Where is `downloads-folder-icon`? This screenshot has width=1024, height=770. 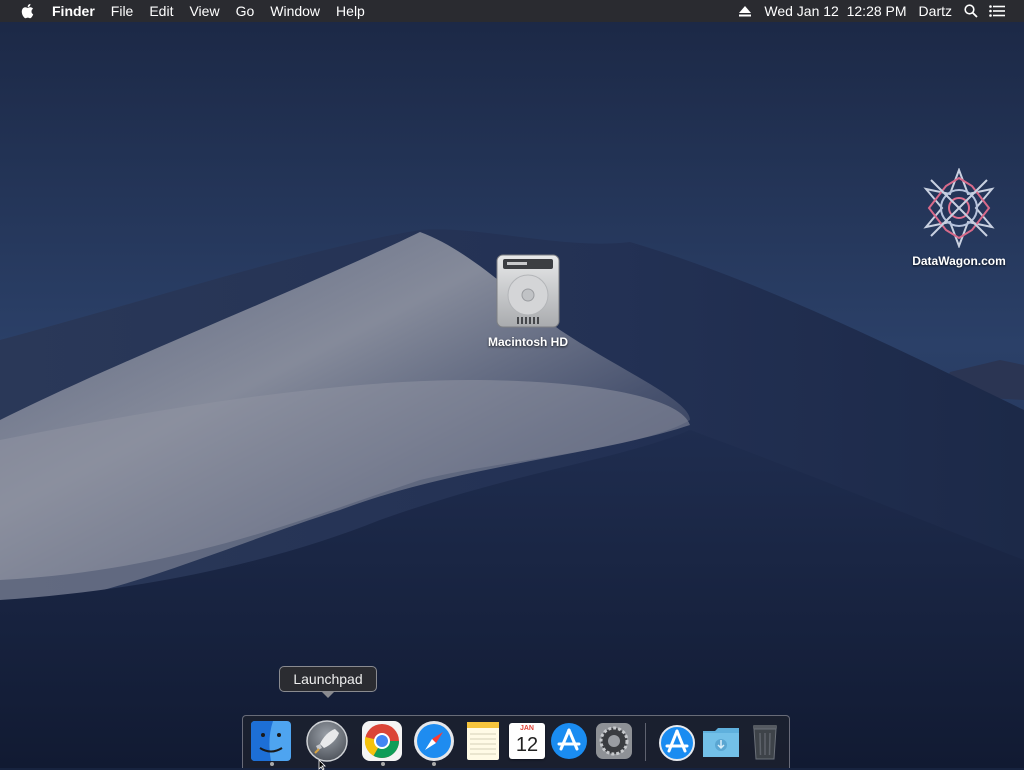
downloads-folder-icon is located at coordinates (721, 742).